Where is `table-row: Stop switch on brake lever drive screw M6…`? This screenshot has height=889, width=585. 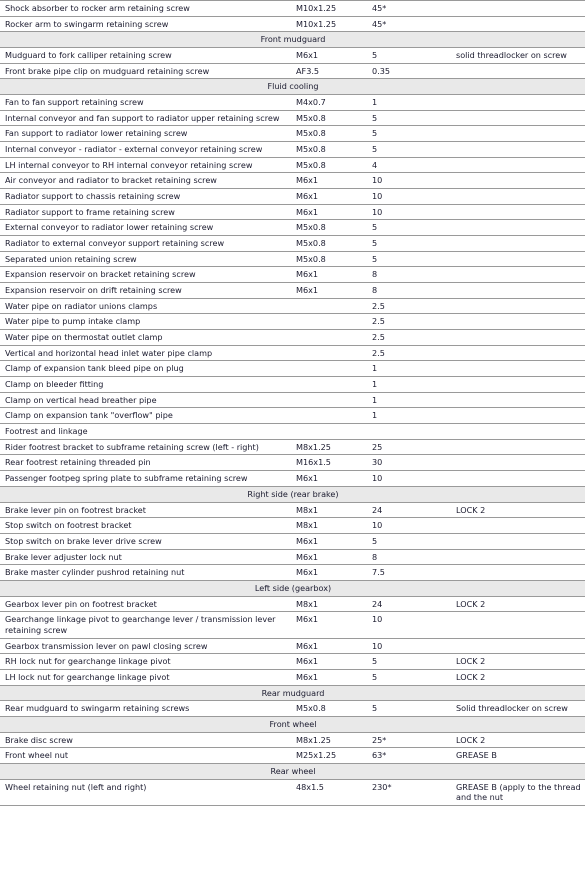
table-row: Stop switch on brake lever drive screw M6… is located at coordinates (292, 541).